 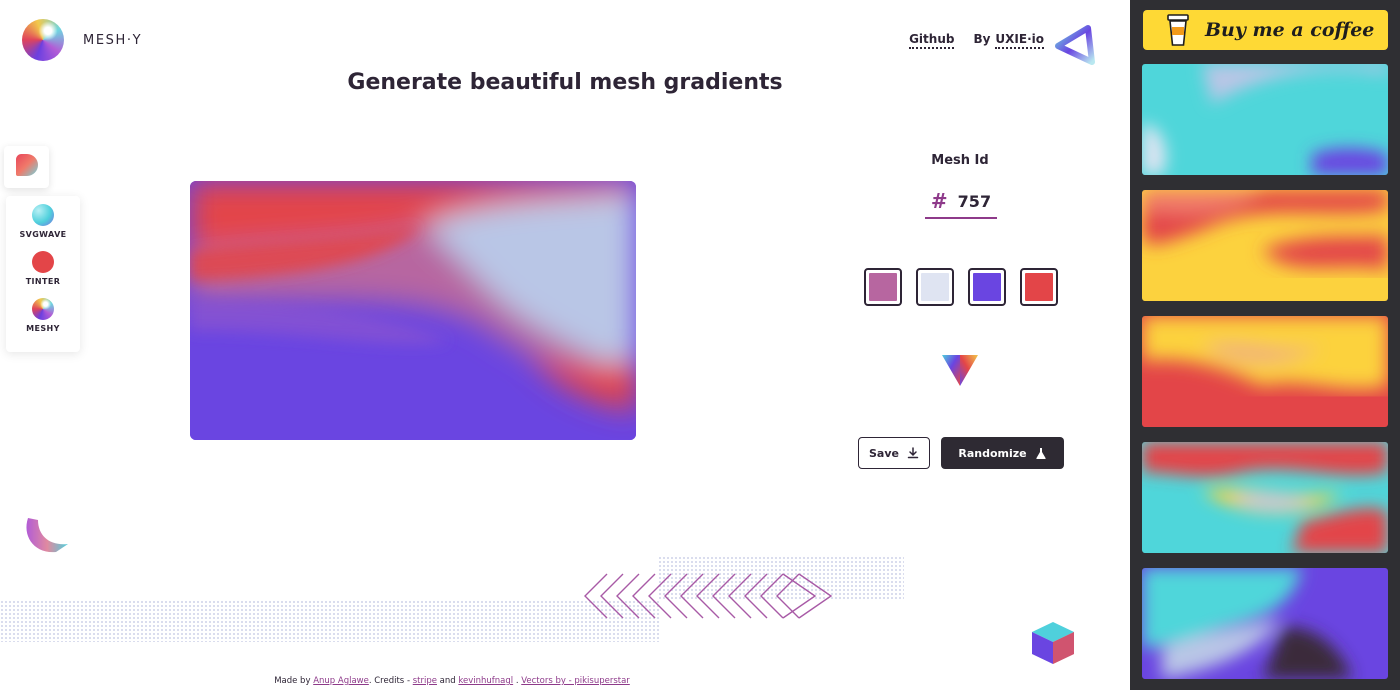 What do you see at coordinates (1040, 453) in the screenshot?
I see `flask-icon` at bounding box center [1040, 453].